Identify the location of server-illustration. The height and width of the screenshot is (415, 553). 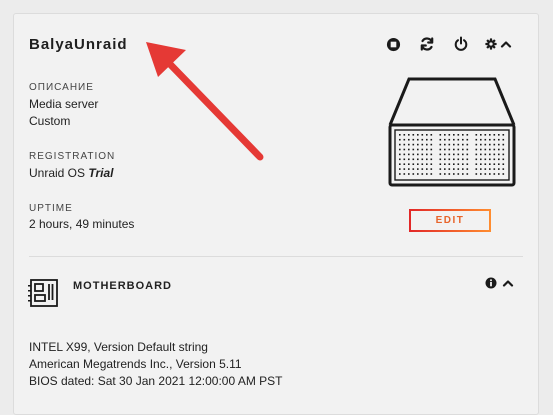
(452, 132).